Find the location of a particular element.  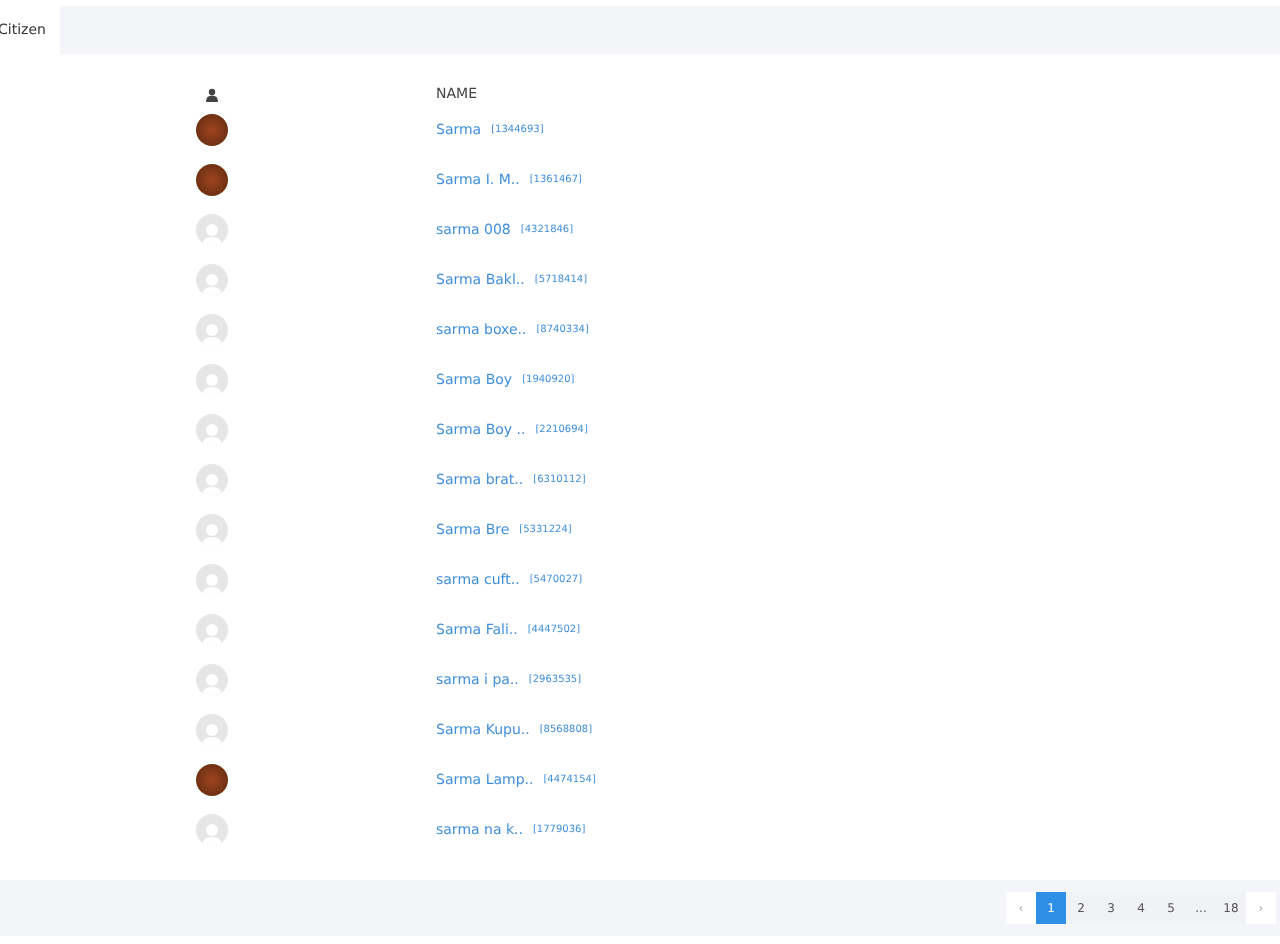

user-icon is located at coordinates (212, 94).